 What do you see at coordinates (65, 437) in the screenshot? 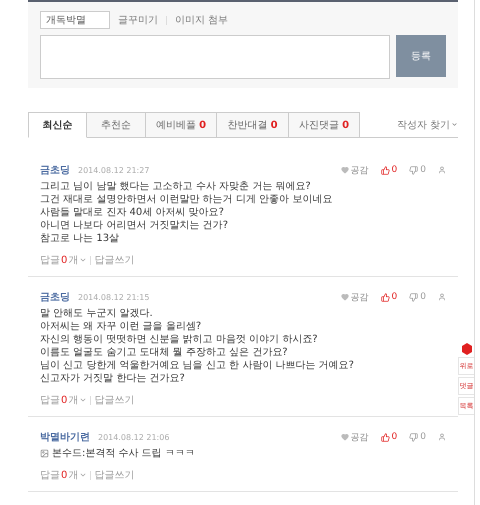
I see `author-link: 박멸바기련` at bounding box center [65, 437].